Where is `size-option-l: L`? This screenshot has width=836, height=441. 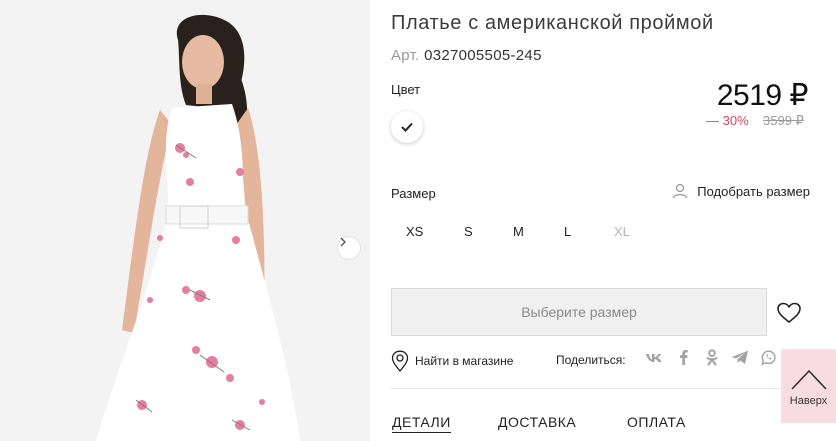 size-option-l: L is located at coordinates (567, 231).